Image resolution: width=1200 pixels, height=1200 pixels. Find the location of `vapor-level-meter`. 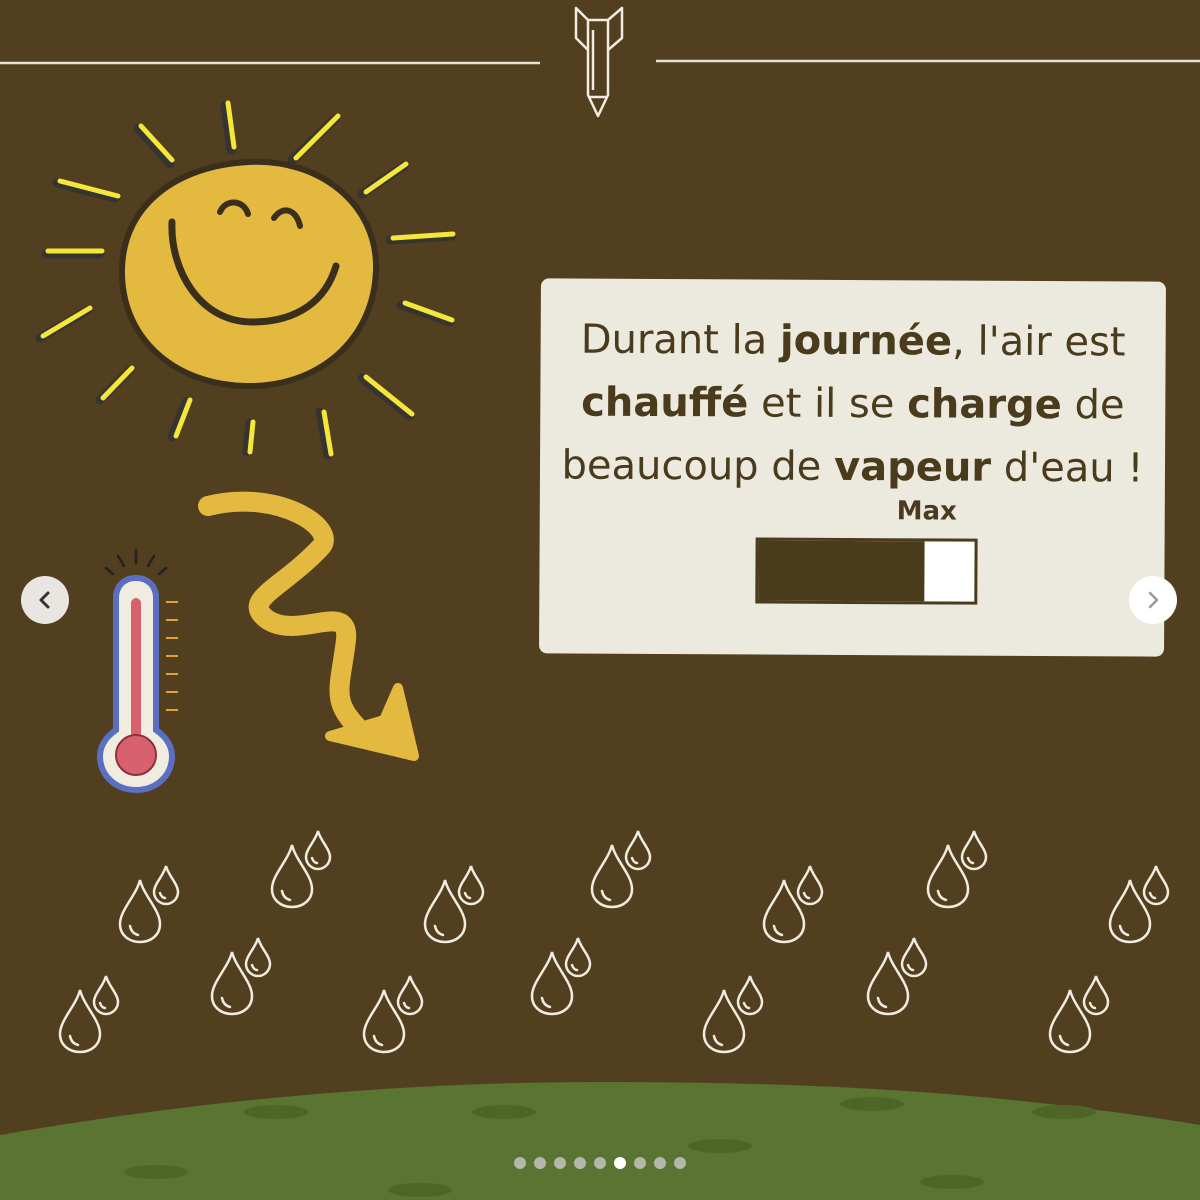

vapor-level-meter is located at coordinates (866, 571).